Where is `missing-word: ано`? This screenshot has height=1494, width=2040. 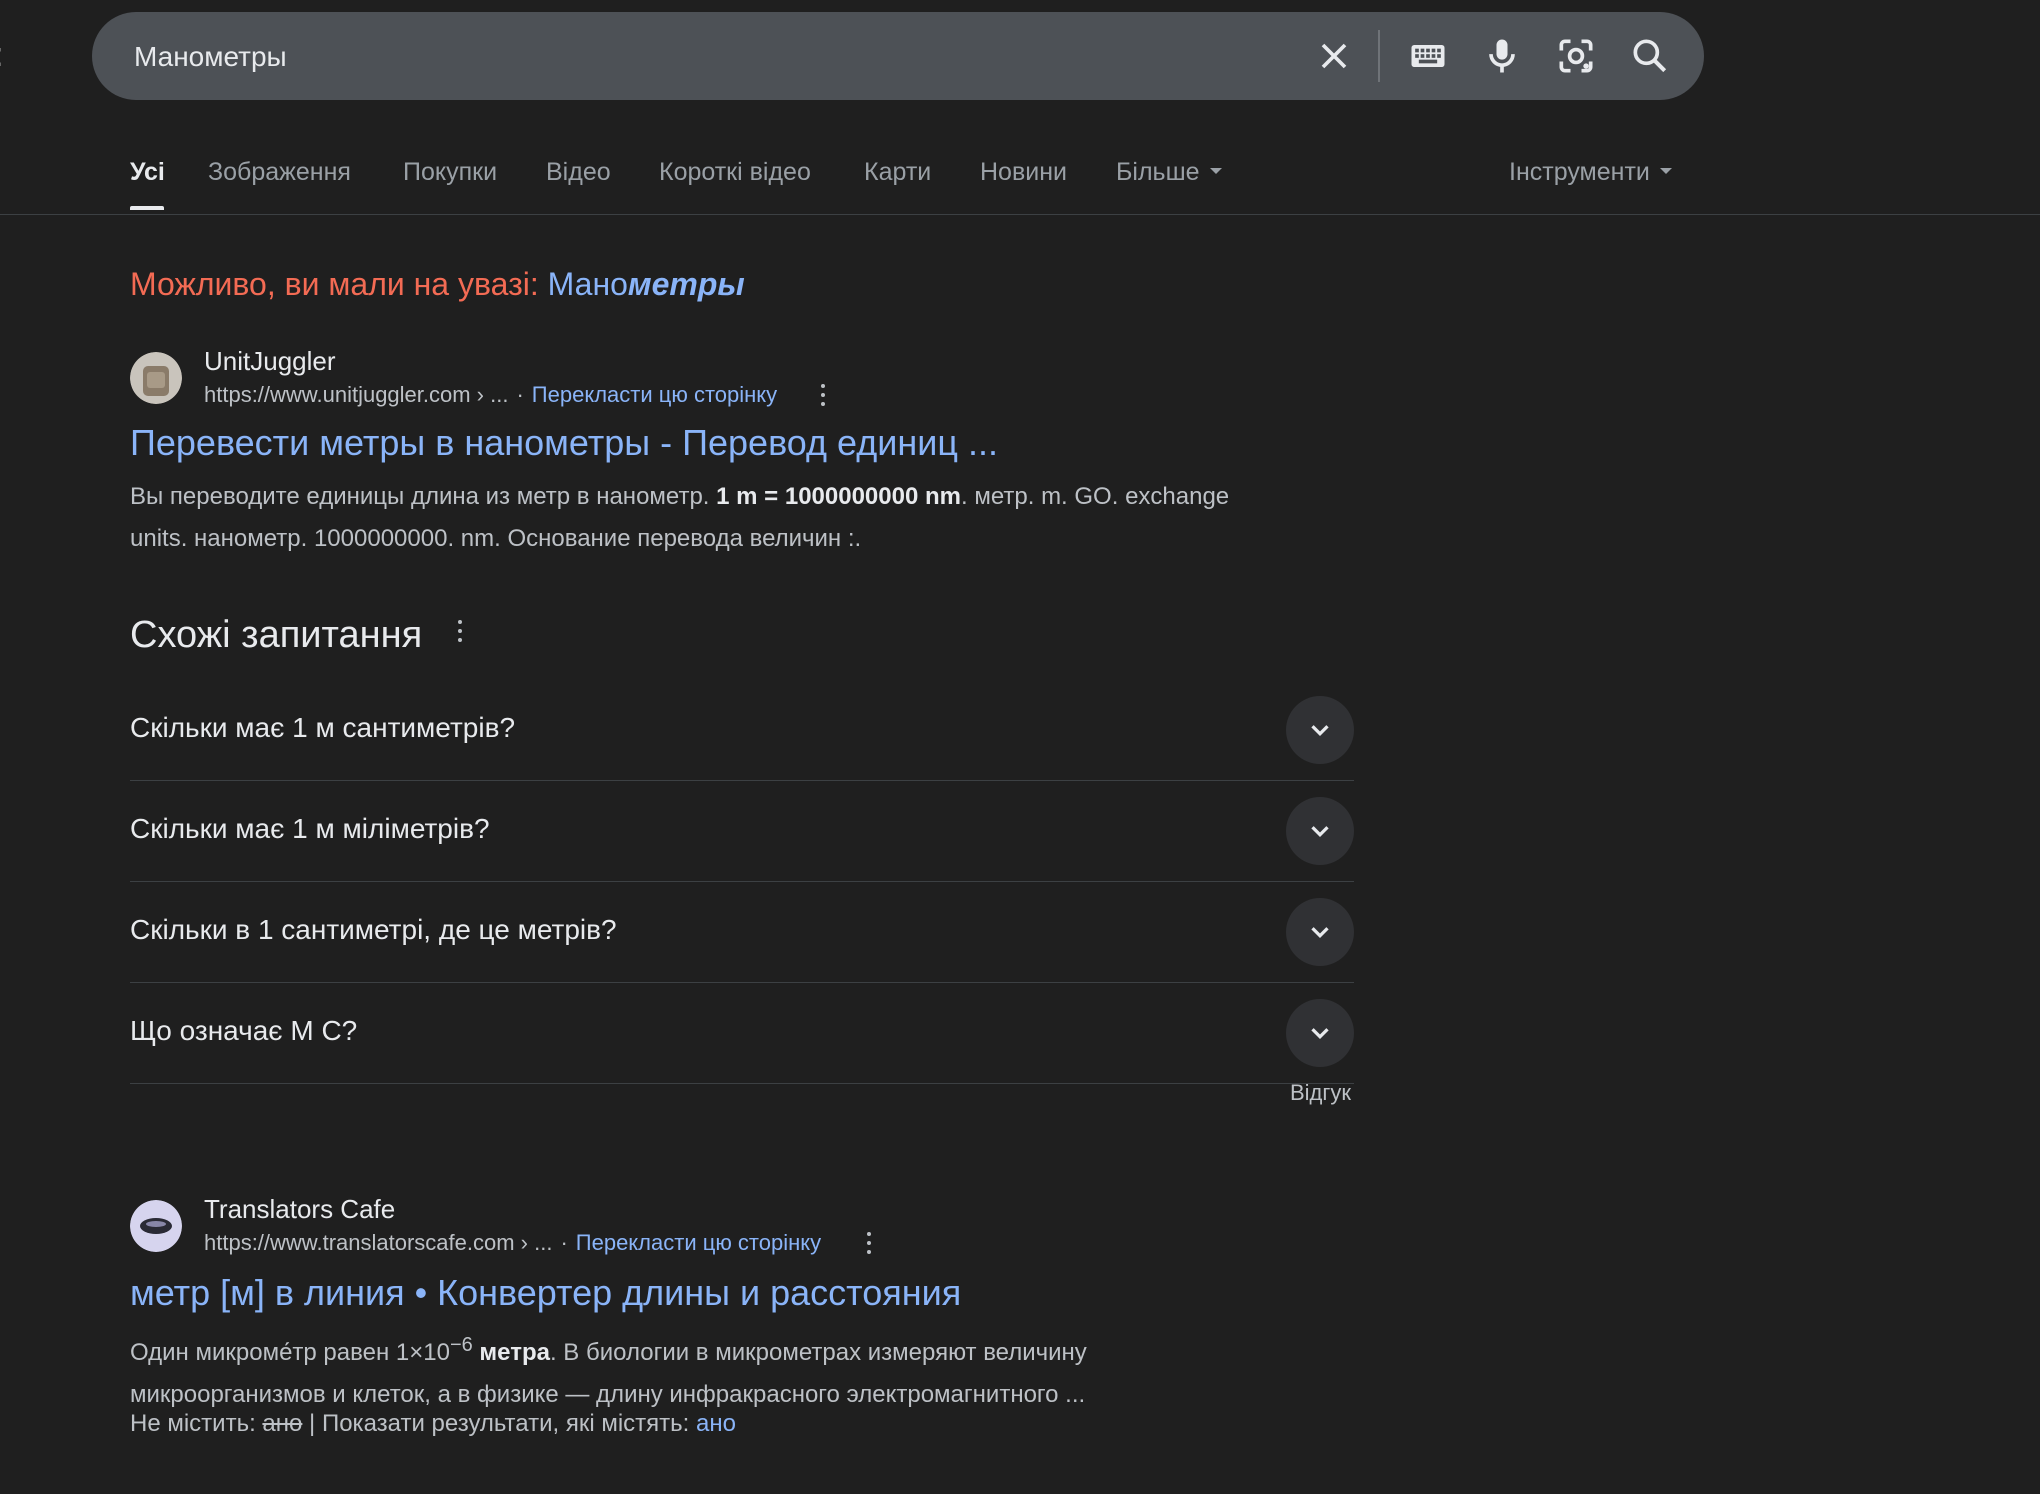 missing-word: ано is located at coordinates (282, 1423).